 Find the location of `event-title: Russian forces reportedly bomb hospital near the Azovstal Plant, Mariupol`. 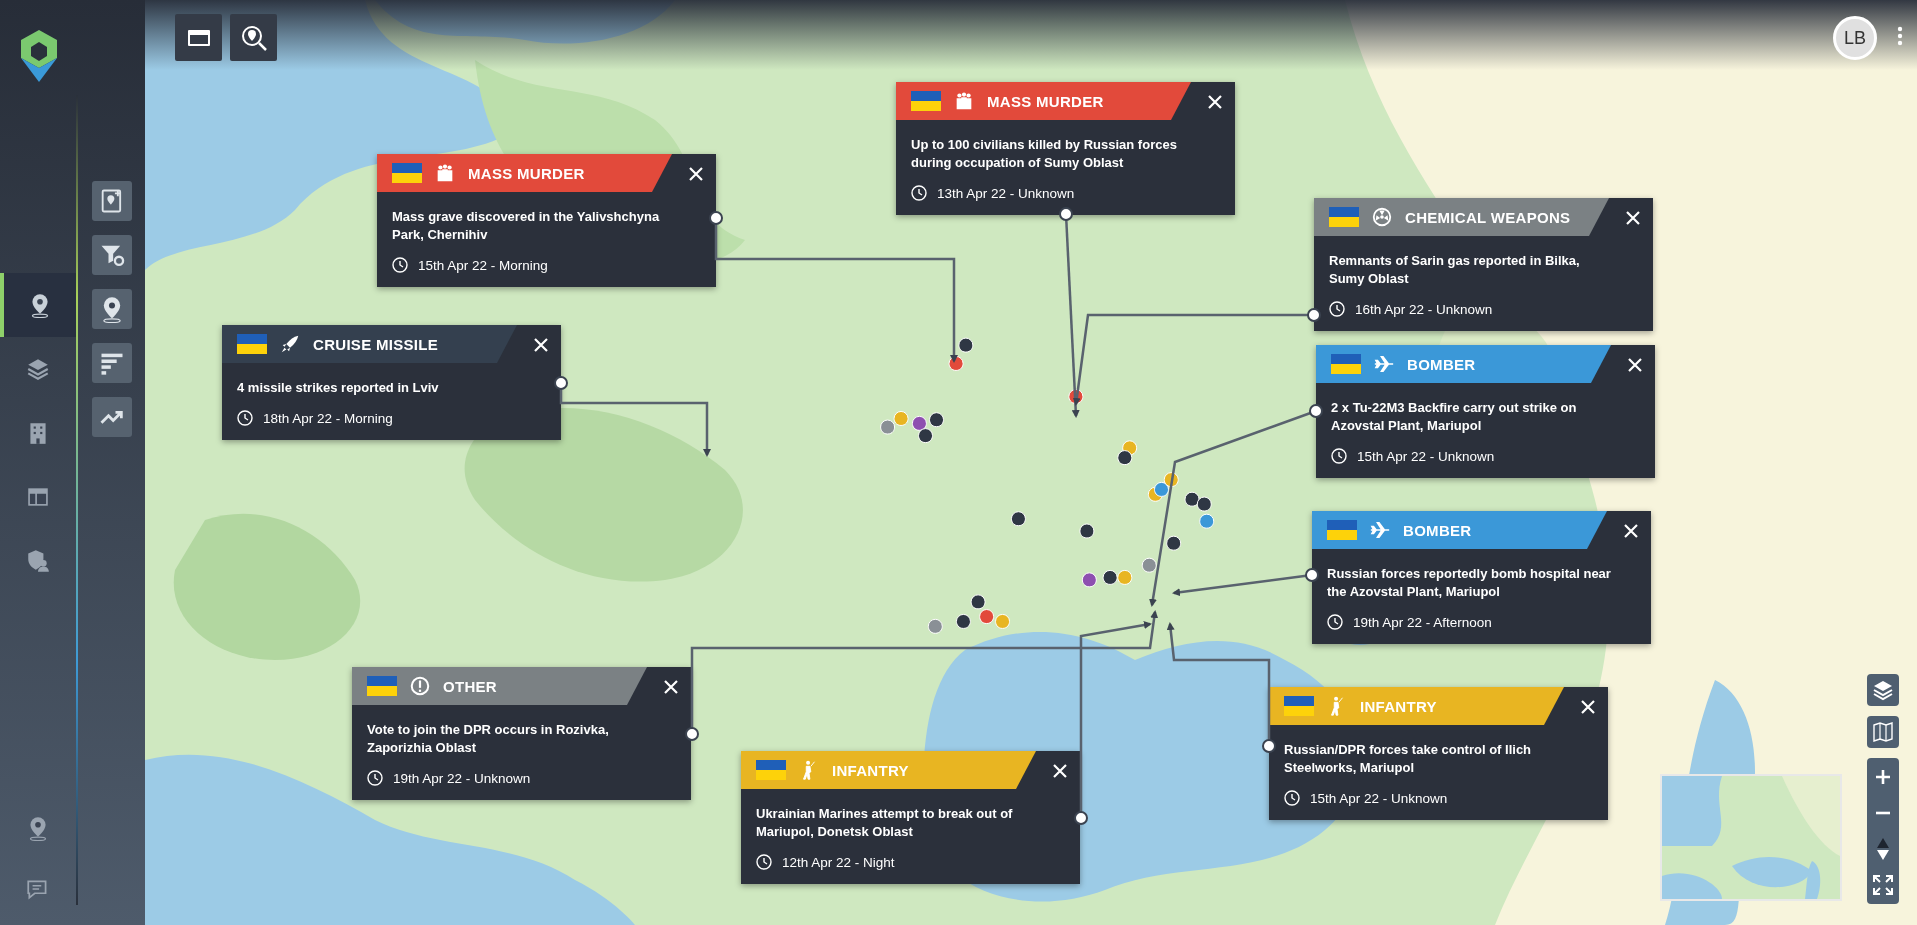

event-title: Russian forces reportedly bomb hospital near the Azovstal Plant, Mariupol is located at coordinates (1469, 583).